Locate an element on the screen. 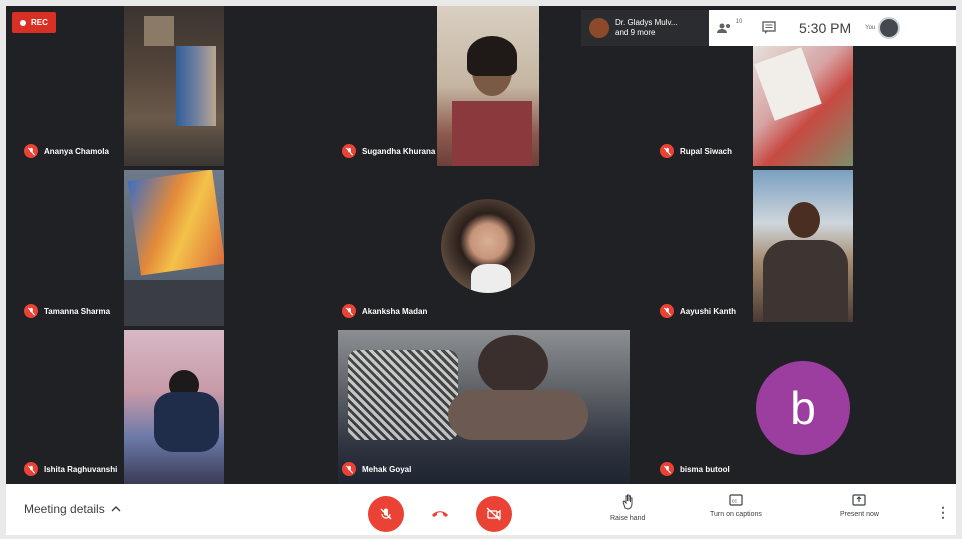 This screenshot has height=539, width=962. participant-name-label: Ananya Chamola is located at coordinates (66, 151).